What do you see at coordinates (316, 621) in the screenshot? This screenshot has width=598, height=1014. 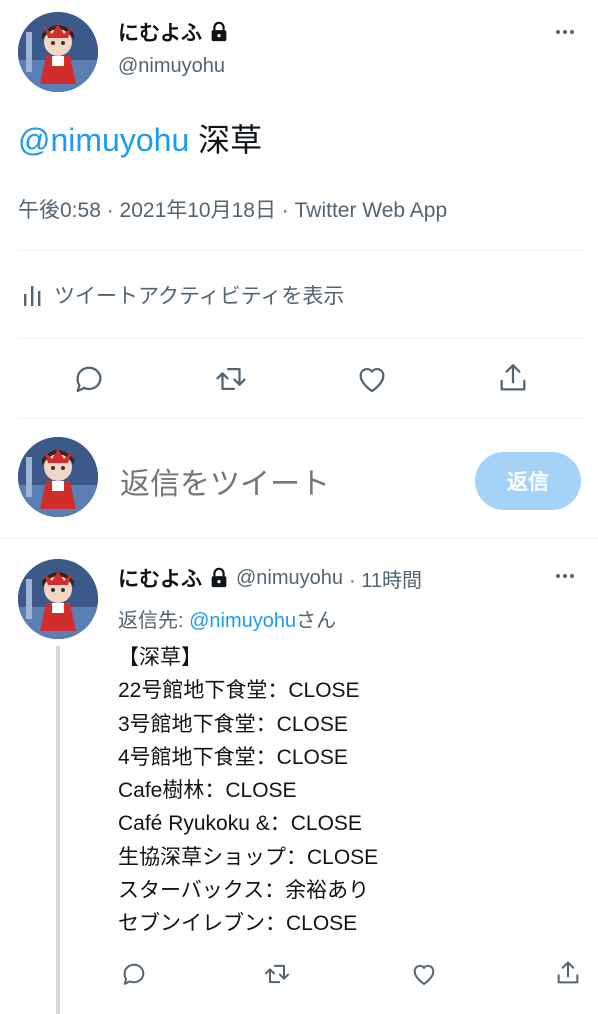 I see `replying-to-suffix: さん` at bounding box center [316, 621].